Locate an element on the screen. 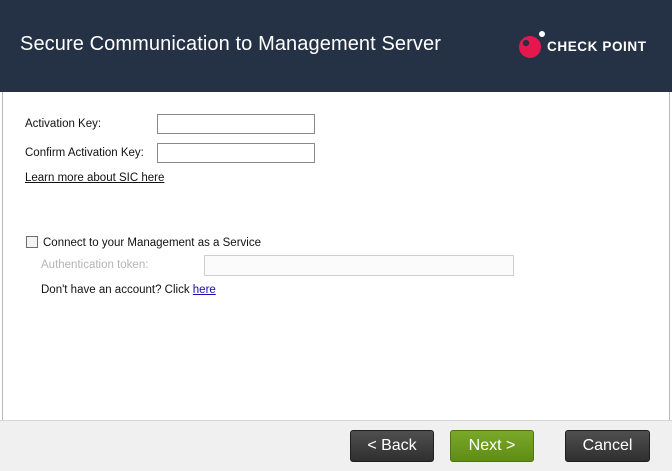  confirm-activation-key-input is located at coordinates (236, 153).